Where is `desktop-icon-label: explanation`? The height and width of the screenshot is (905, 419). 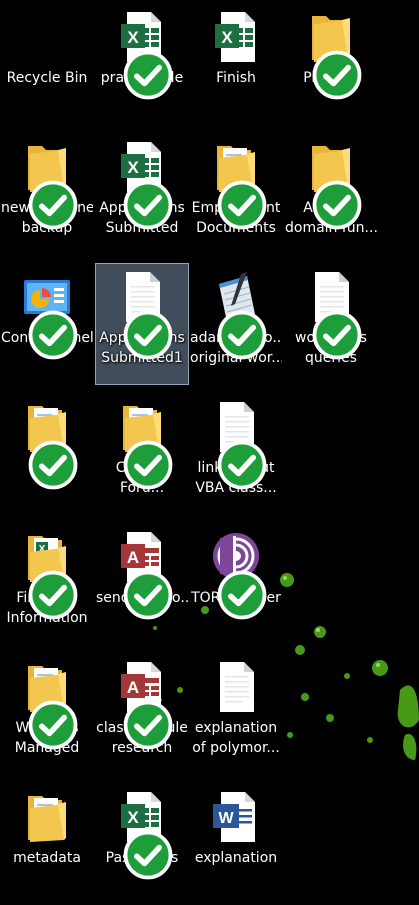 desktop-icon-label: explanation is located at coordinates (236, 858).